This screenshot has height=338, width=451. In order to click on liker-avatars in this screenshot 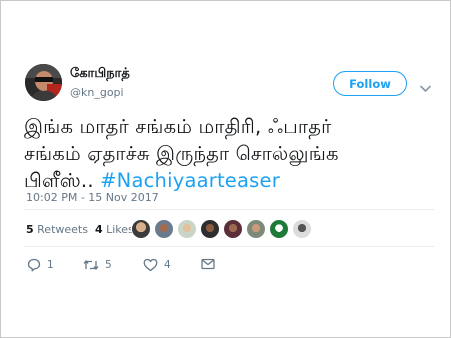, I will do `click(223, 230)`.